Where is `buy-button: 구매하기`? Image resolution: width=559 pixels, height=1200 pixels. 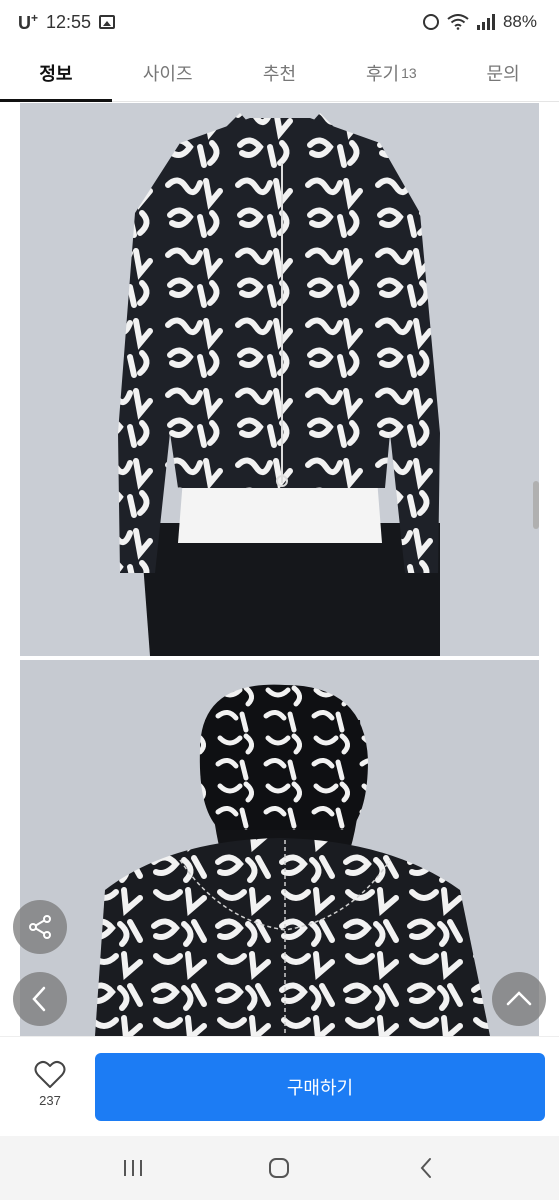 buy-button: 구매하기 is located at coordinates (320, 1087).